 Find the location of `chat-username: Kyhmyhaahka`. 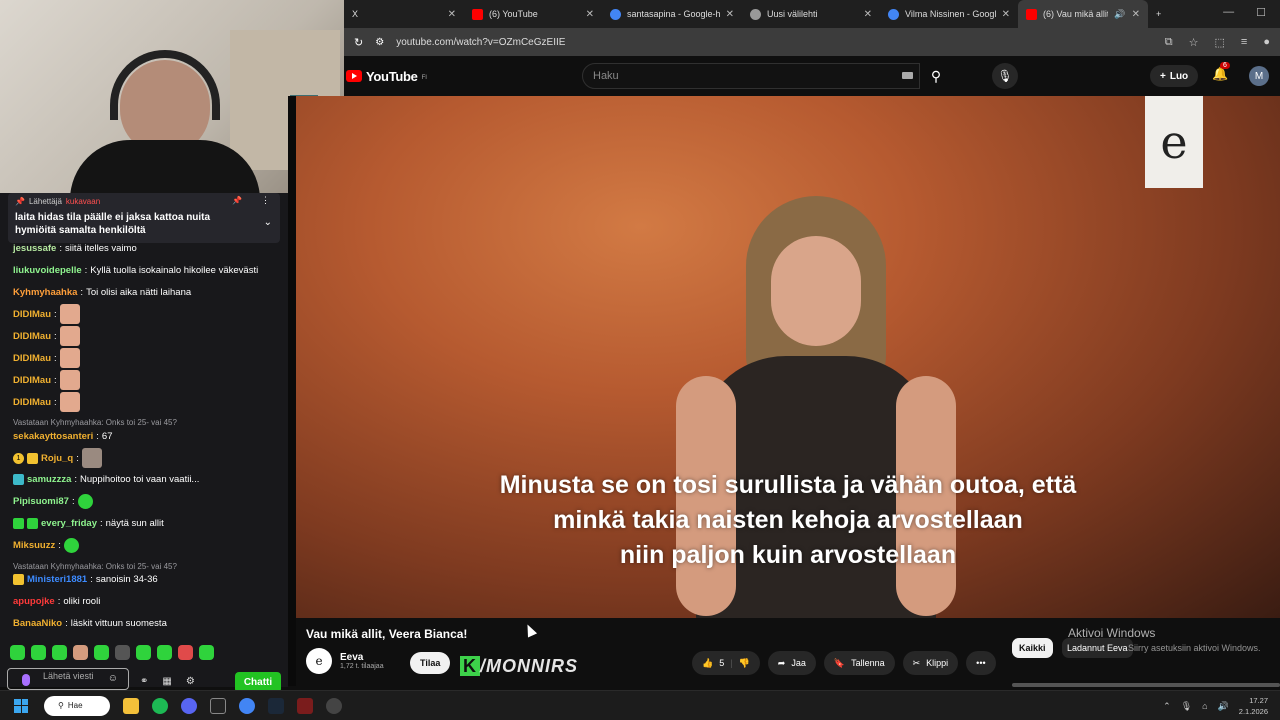

chat-username: Kyhmyhaahka is located at coordinates (45, 292).